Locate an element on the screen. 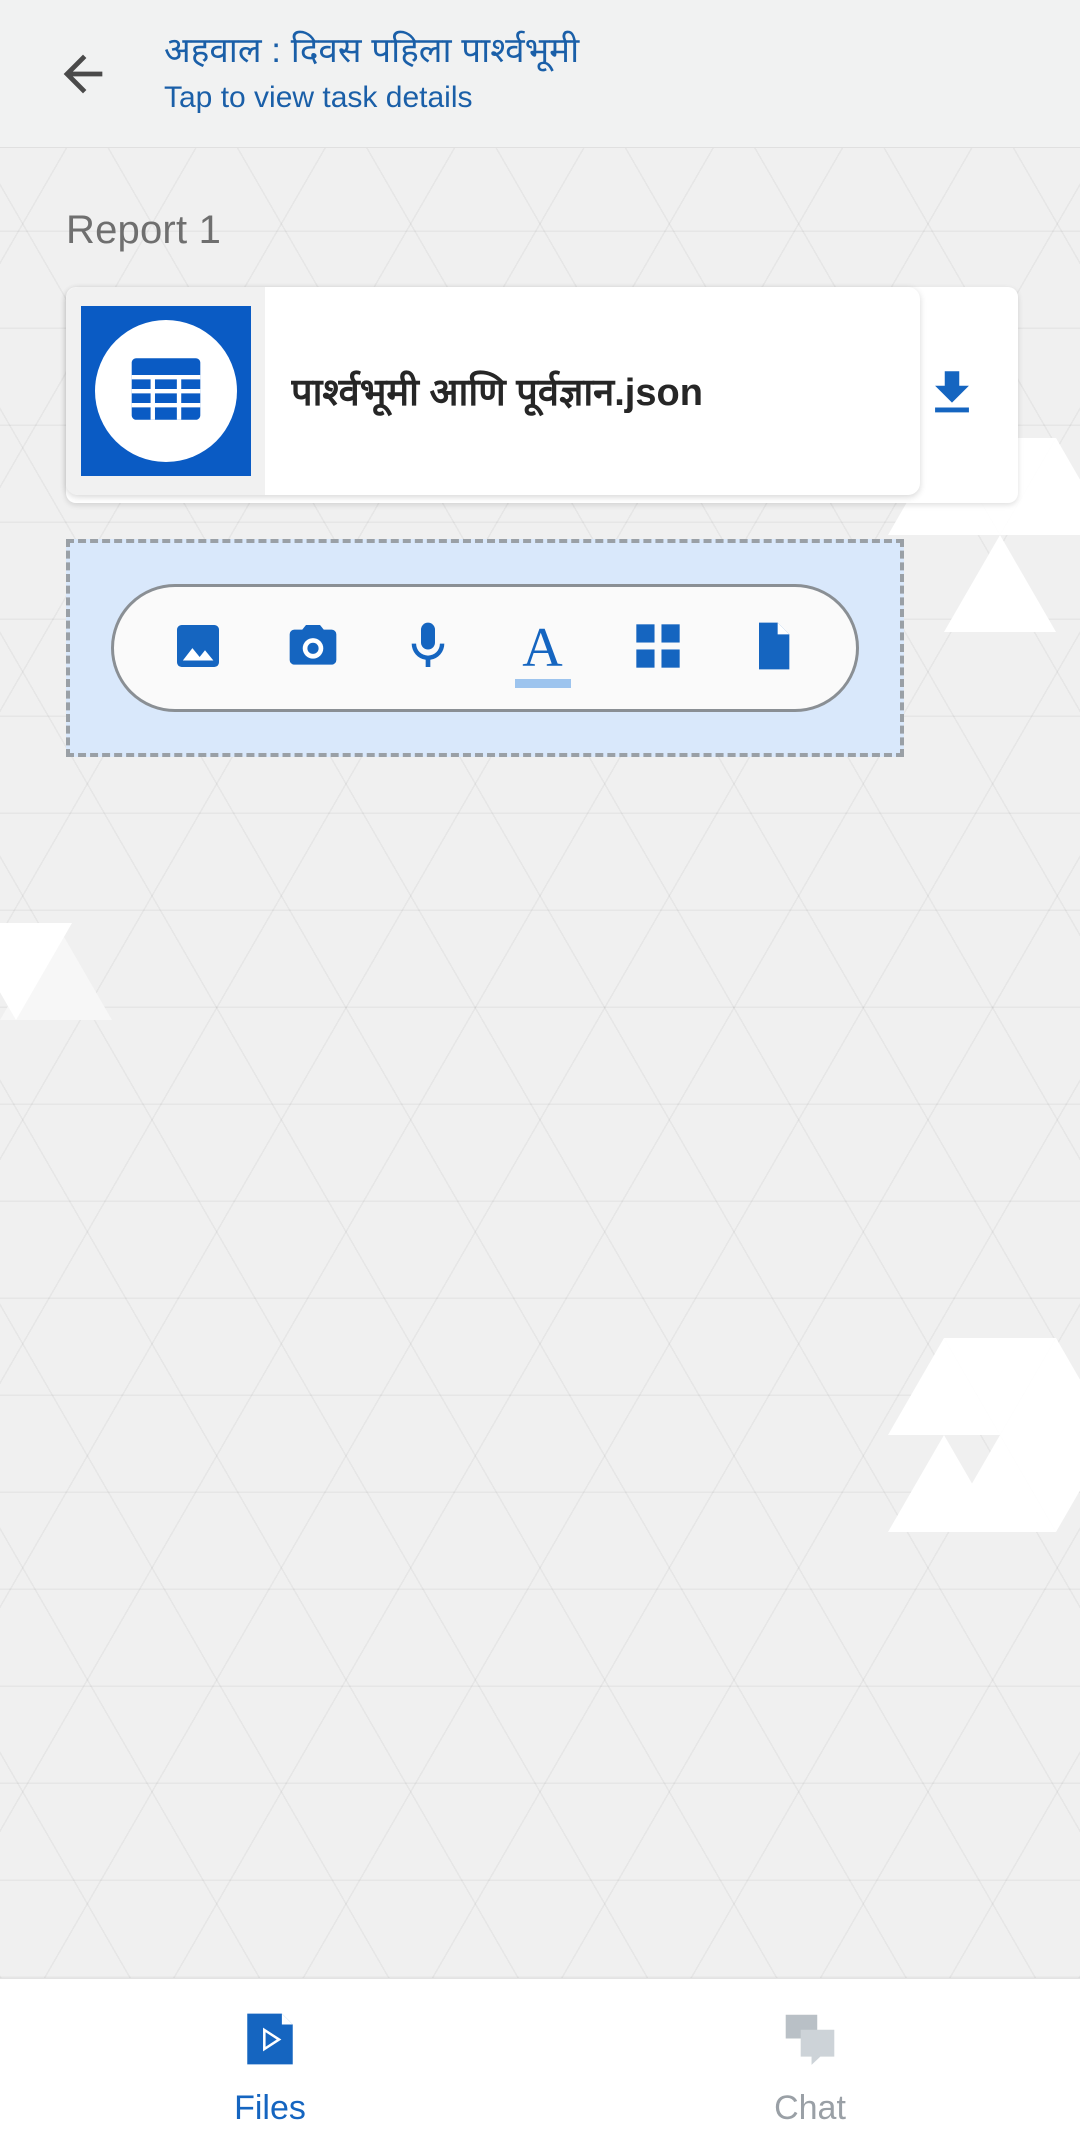 The height and width of the screenshot is (2156, 1080). attach-image-button is located at coordinates (198, 648).